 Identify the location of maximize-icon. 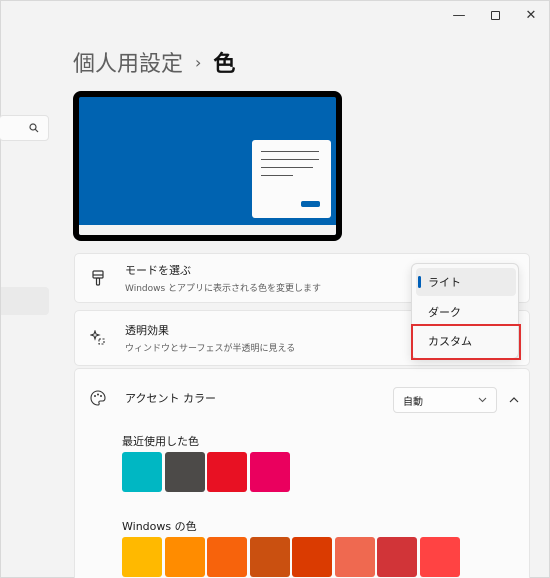
(495, 15).